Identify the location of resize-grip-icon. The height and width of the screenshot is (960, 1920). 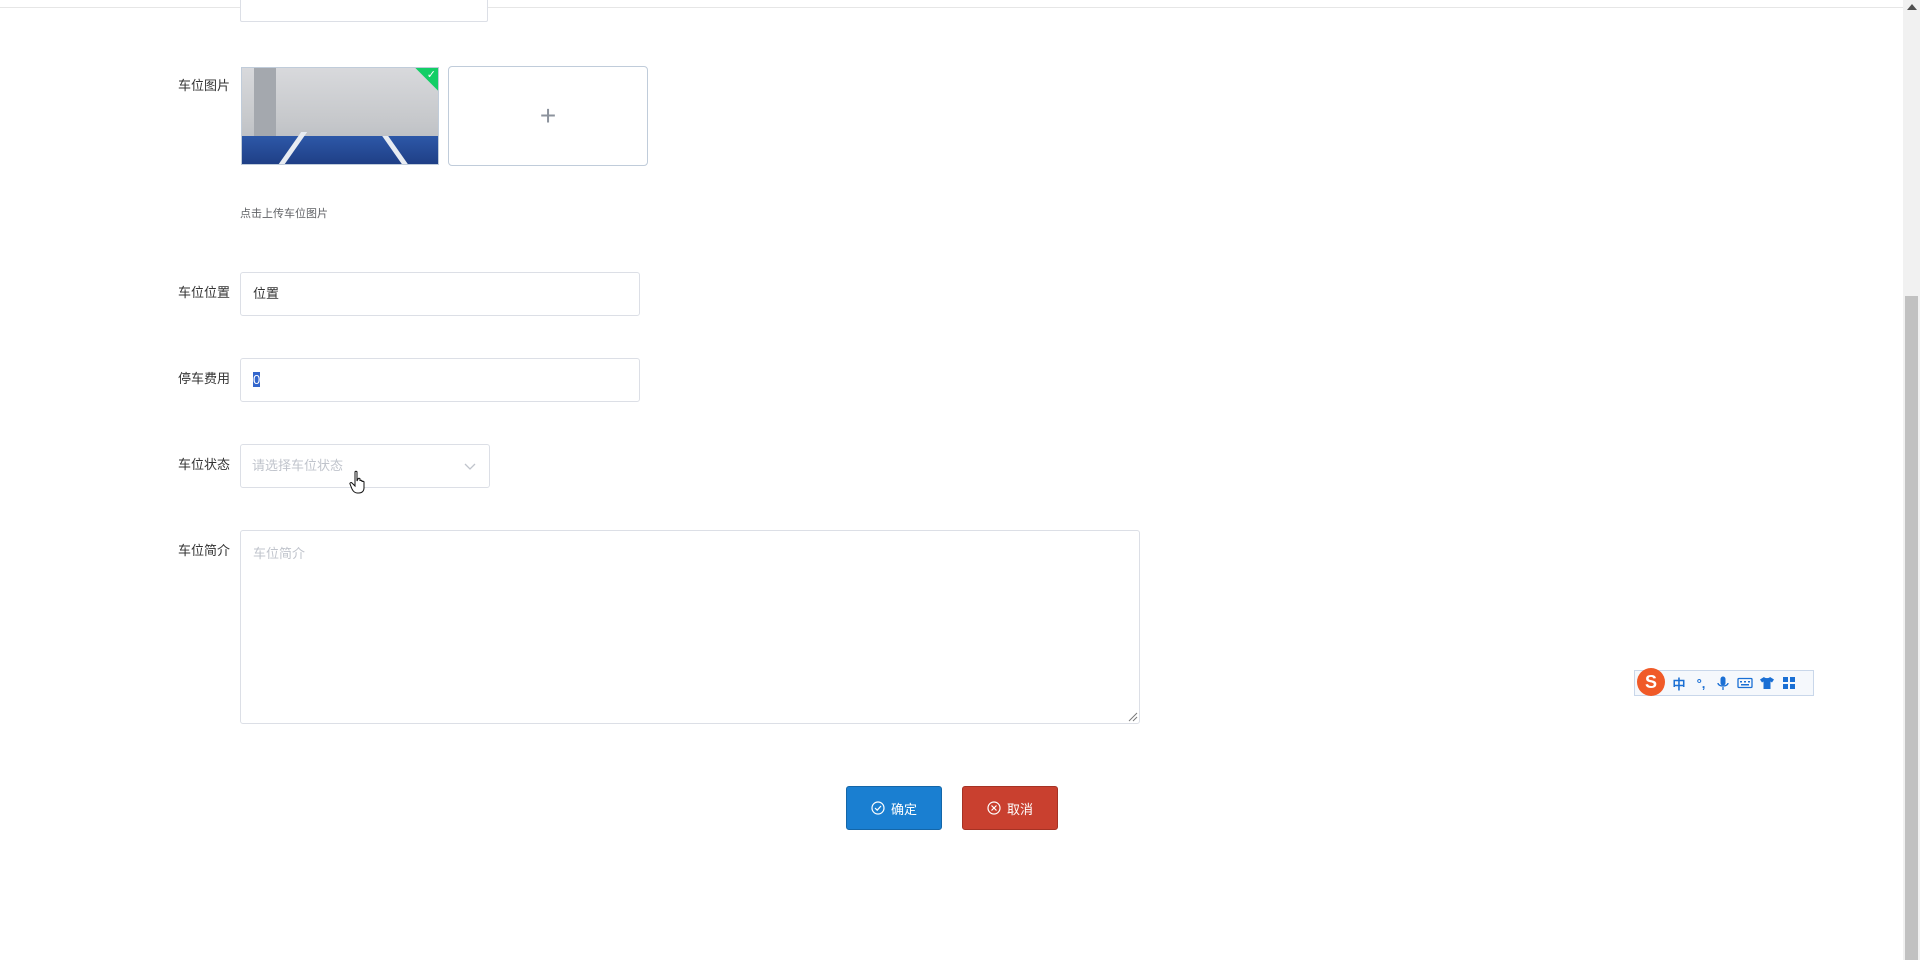
(1133, 717).